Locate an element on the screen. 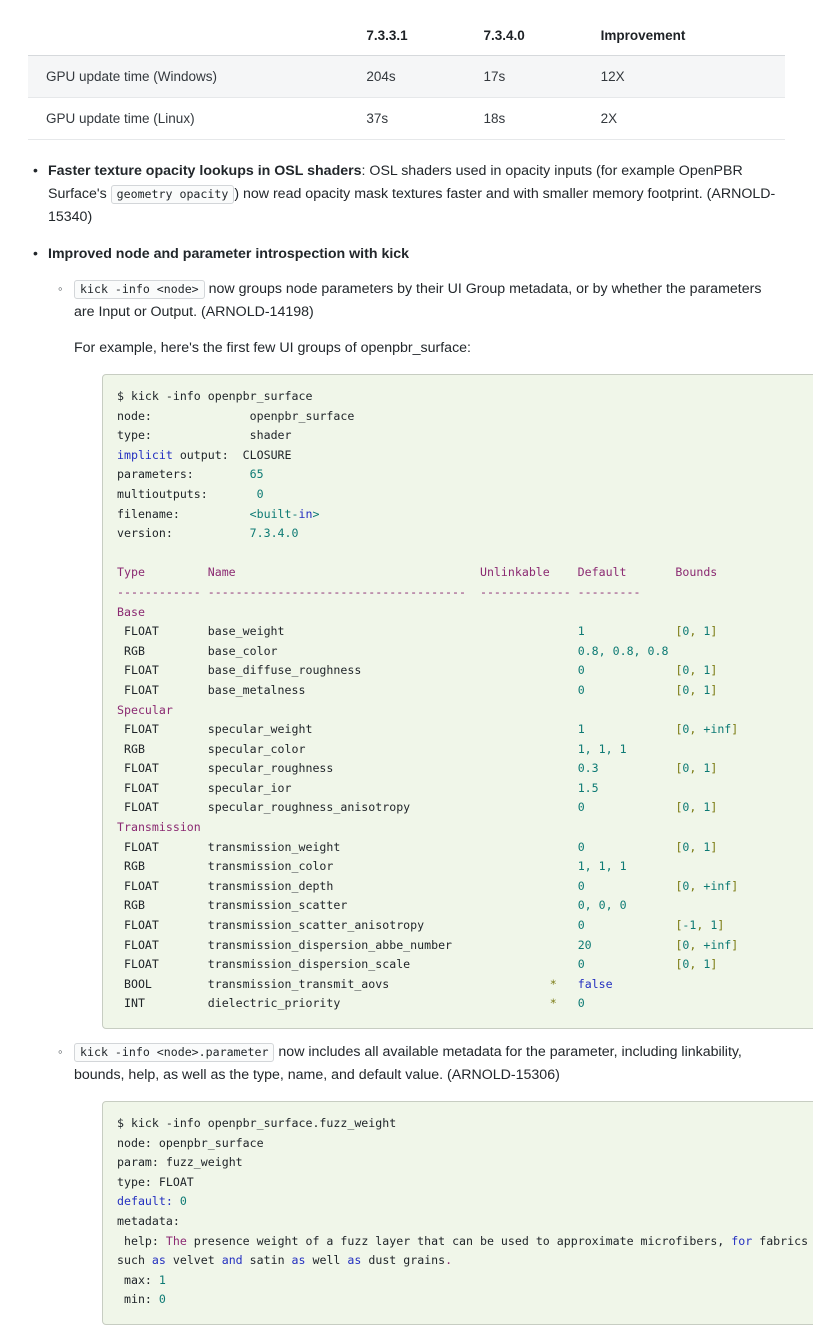 The height and width of the screenshot is (1325, 813). cell-improvement: 12X is located at coordinates (688, 76).